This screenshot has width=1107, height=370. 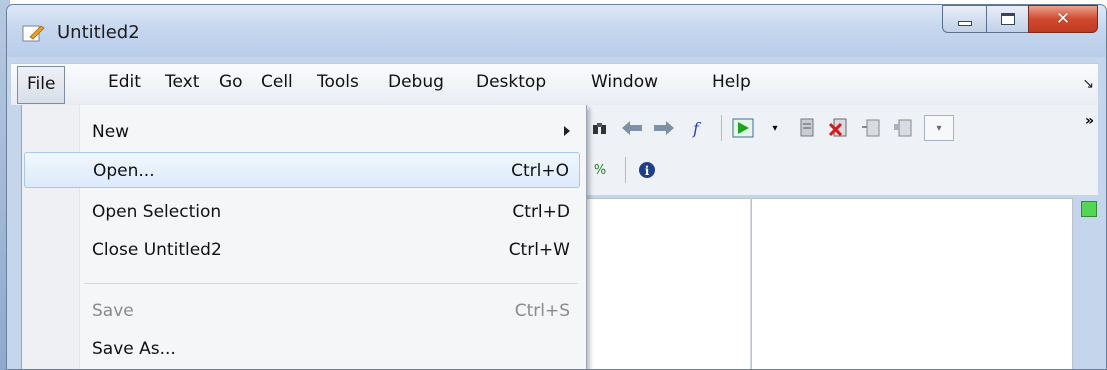 I want to click on status-indicator-icon, so click(x=1089, y=209).